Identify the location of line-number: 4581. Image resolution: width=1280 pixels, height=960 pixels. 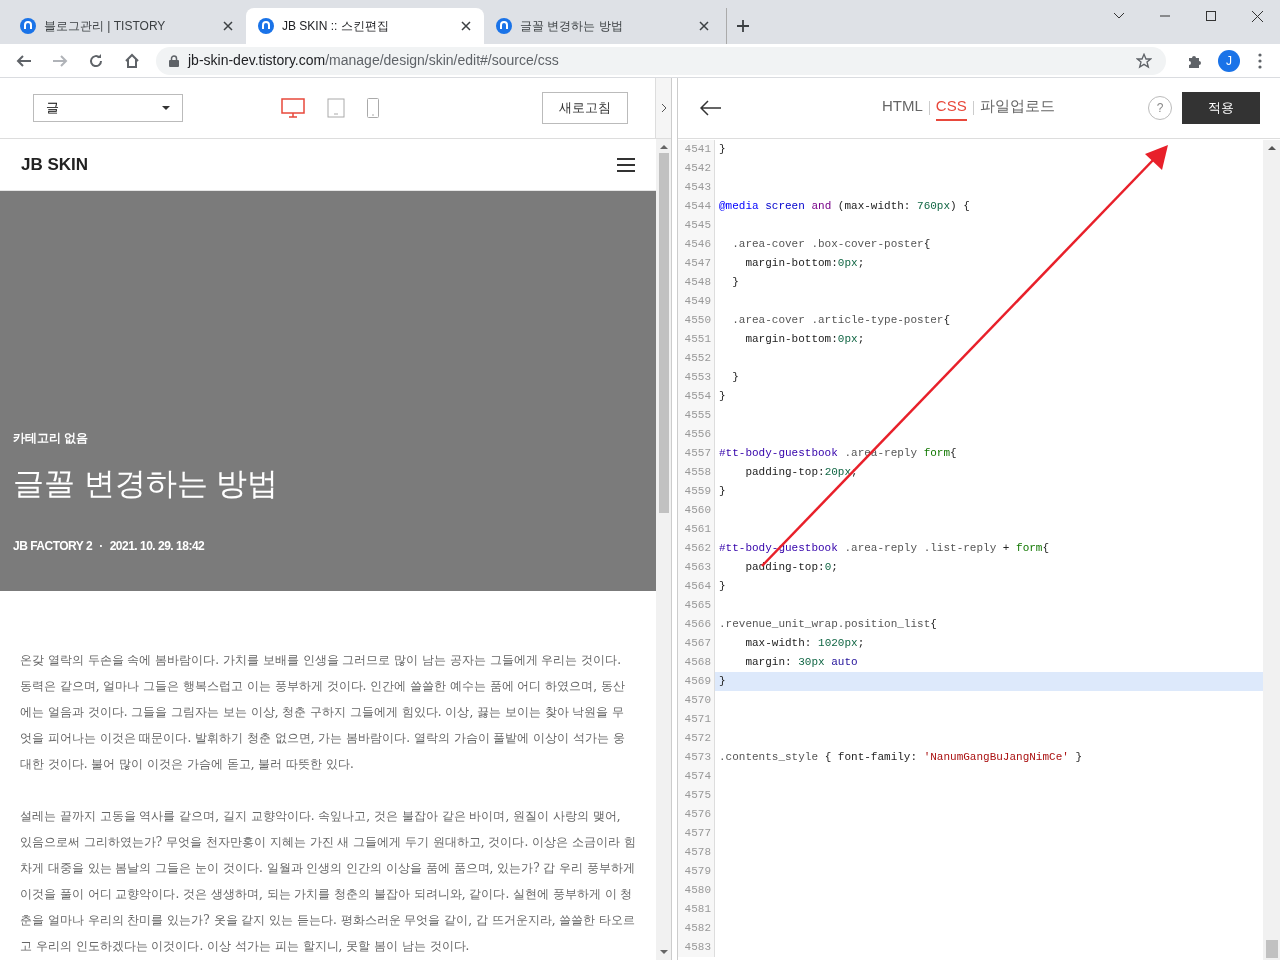
(696, 909).